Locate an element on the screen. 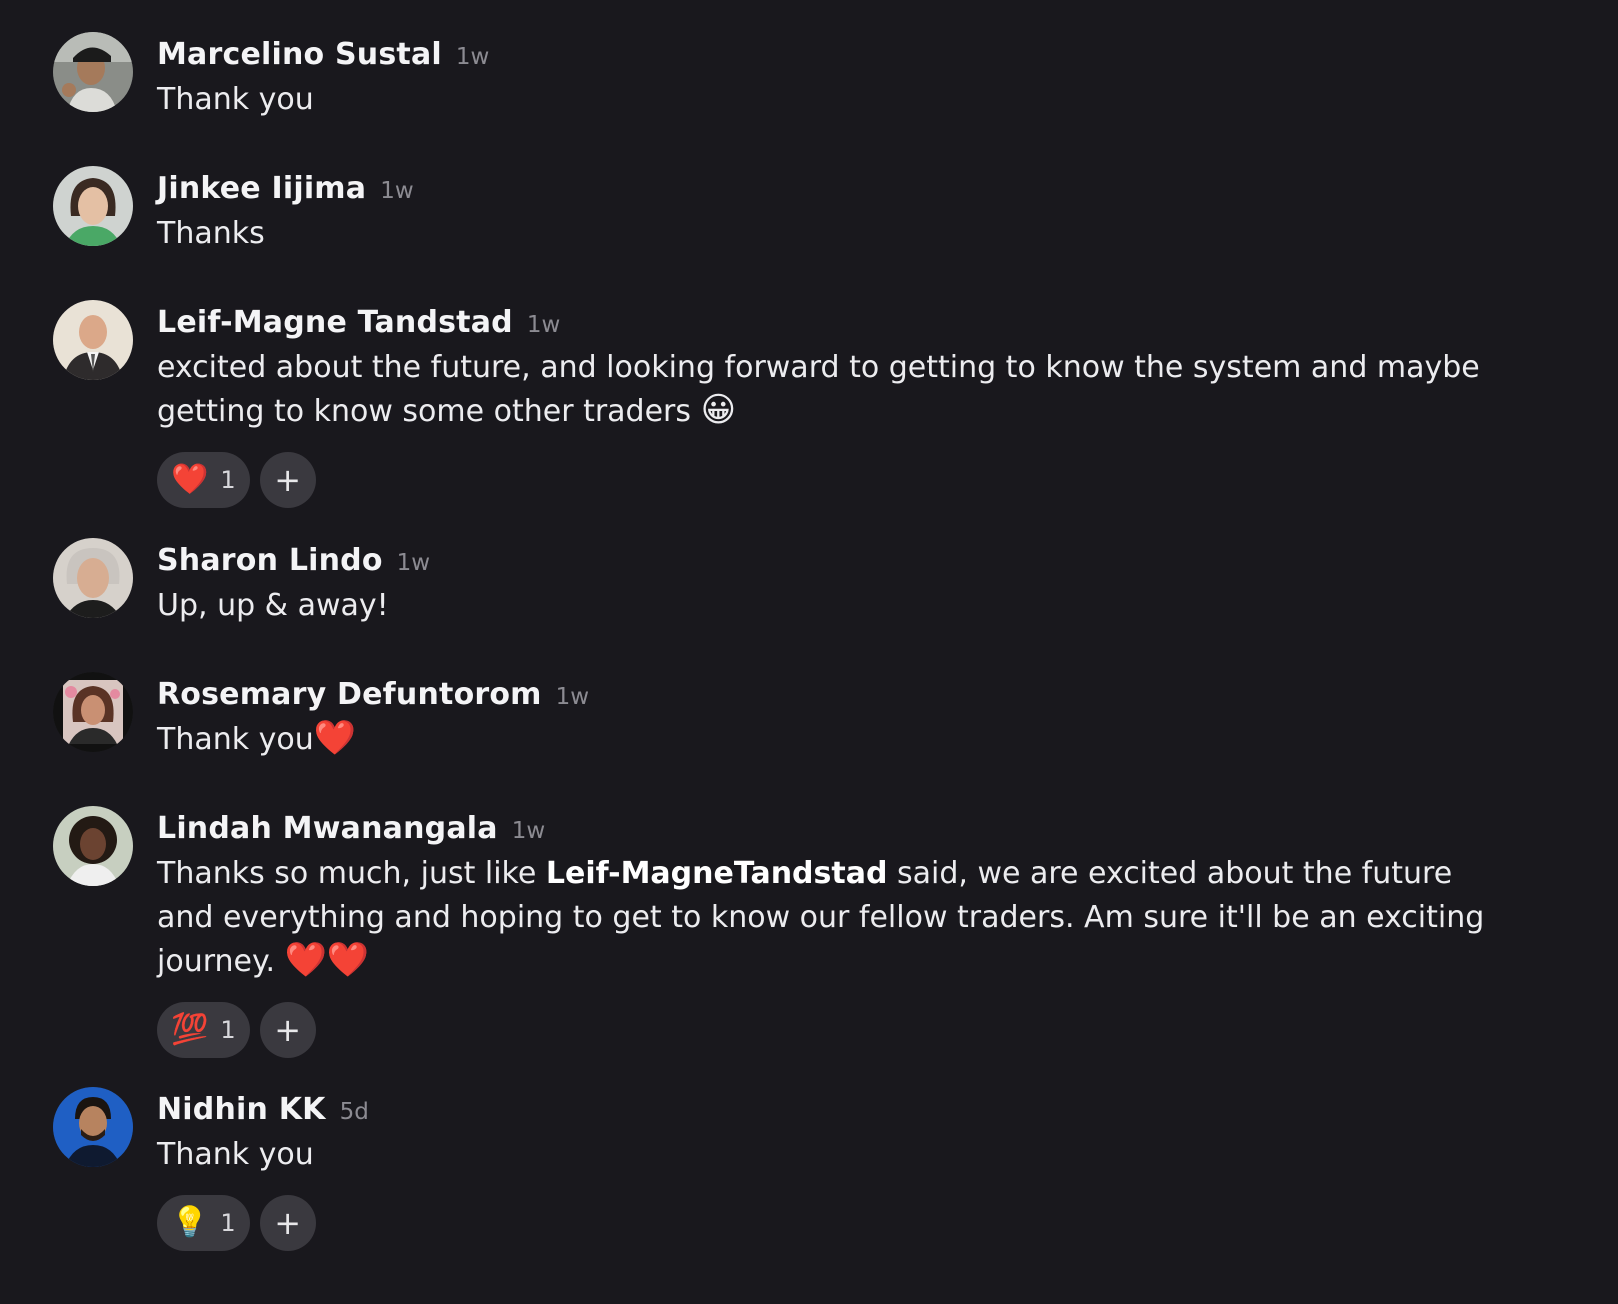 Image resolution: width=1618 pixels, height=1304 pixels. hundred-points-icon: 💯 is located at coordinates (190, 1029).